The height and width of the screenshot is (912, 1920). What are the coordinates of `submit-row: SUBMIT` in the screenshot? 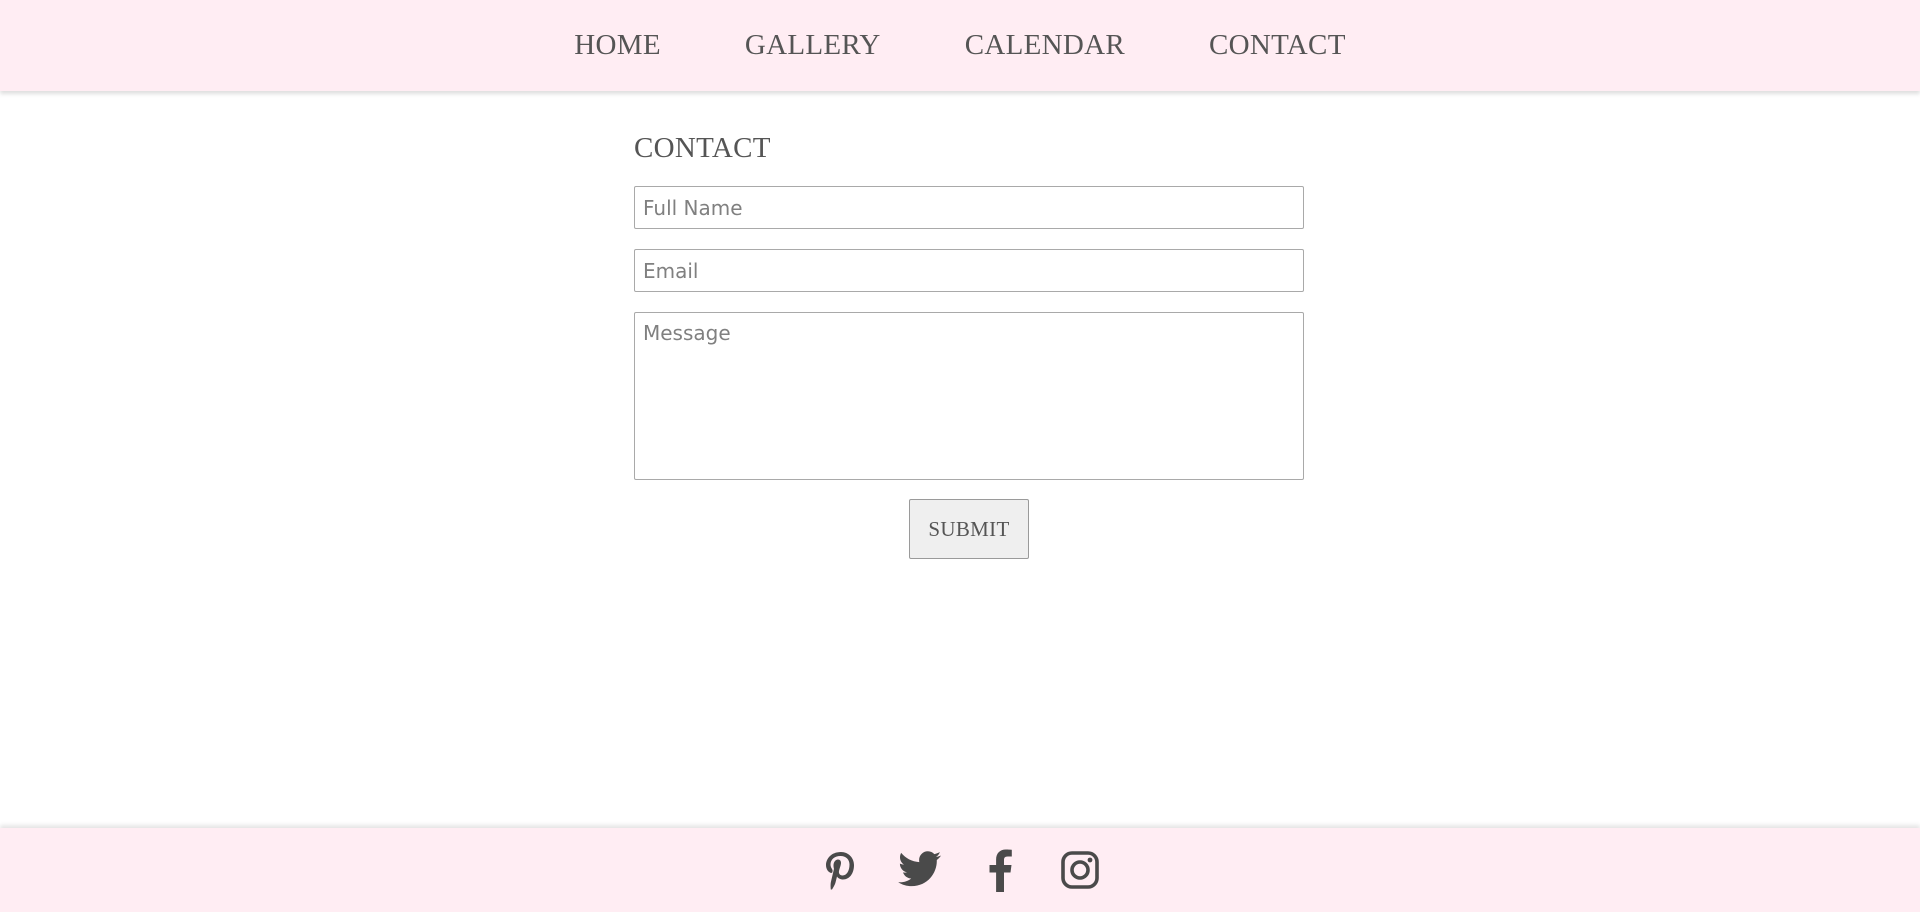 It's located at (969, 529).